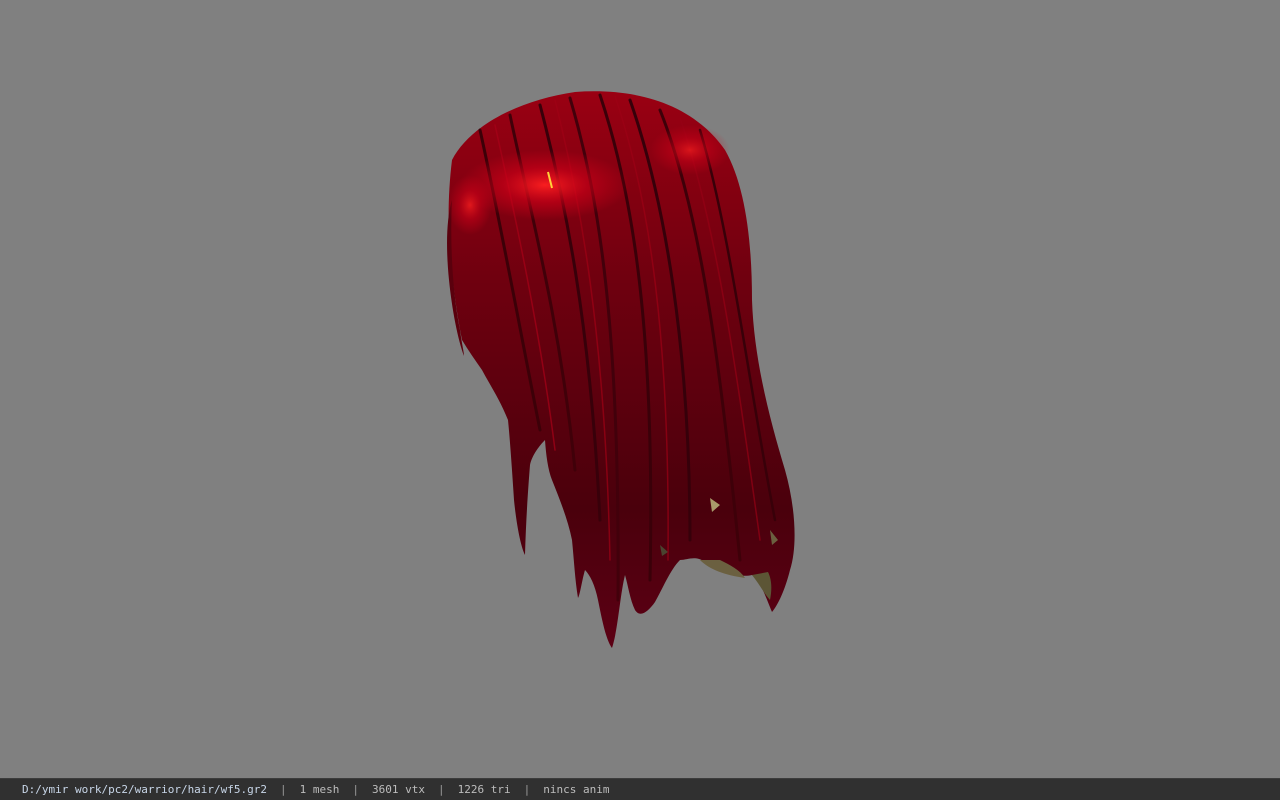  Describe the element at coordinates (145, 789) in the screenshot. I see `file-path-label: D:/ymir work/pc2/warrior/hair/wf5.gr2` at that location.